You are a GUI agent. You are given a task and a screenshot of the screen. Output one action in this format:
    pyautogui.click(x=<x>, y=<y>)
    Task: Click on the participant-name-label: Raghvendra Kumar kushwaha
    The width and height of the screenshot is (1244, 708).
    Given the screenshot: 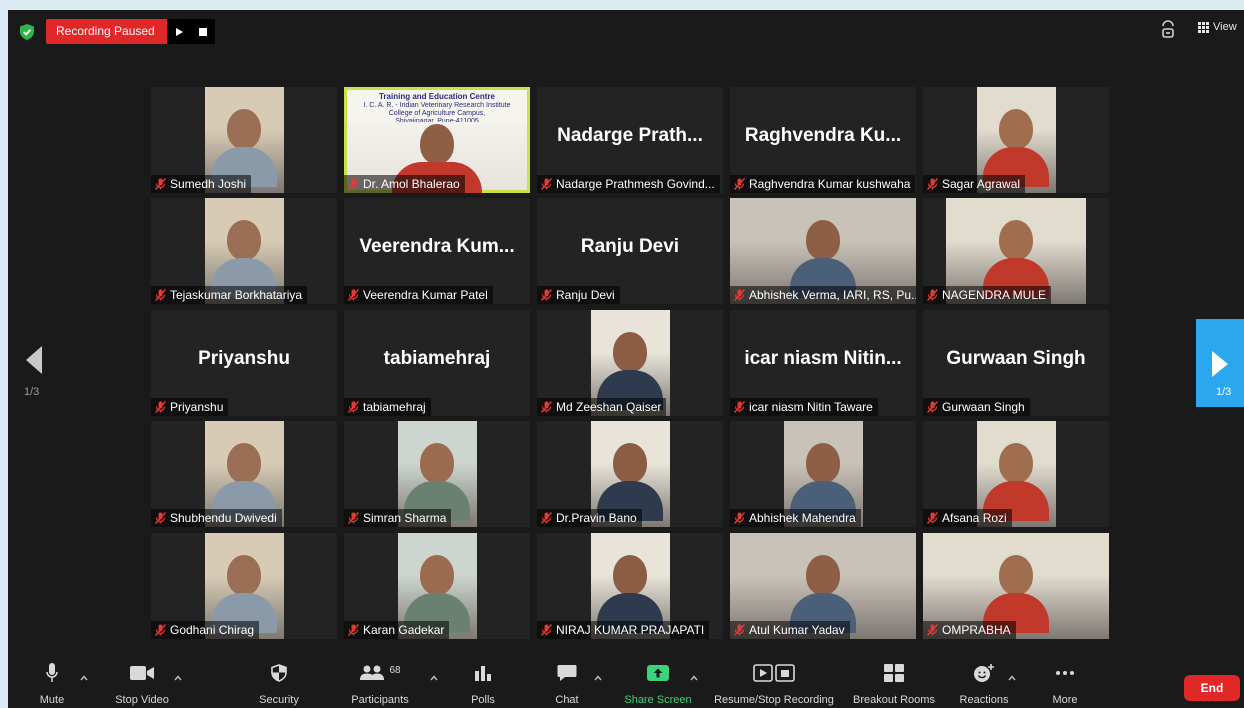 What is the action you would take?
    pyautogui.click(x=823, y=184)
    